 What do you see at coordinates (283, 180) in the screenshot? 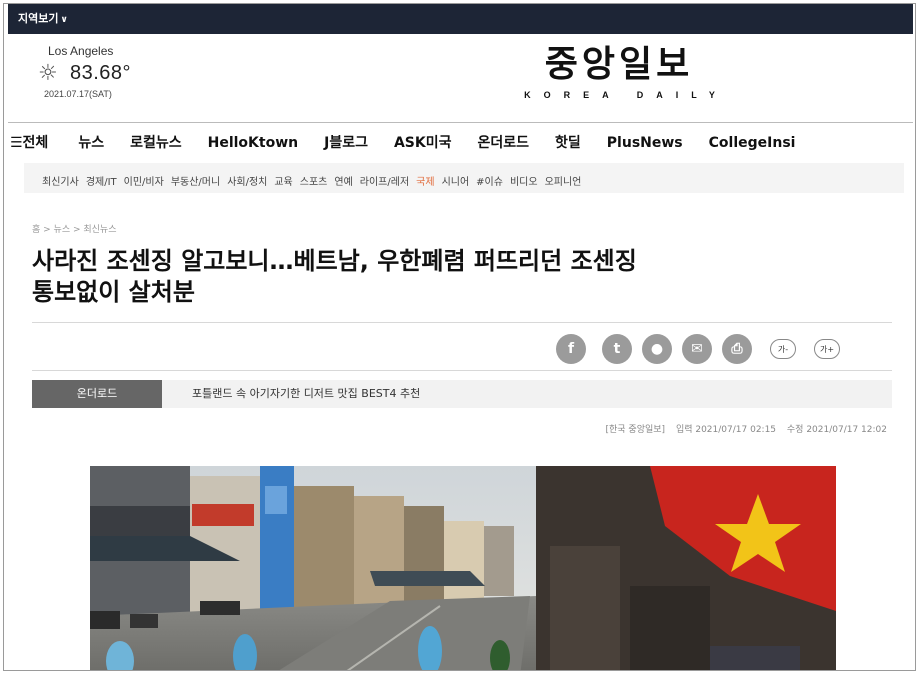
I see `subnav-item-education: 교육` at bounding box center [283, 180].